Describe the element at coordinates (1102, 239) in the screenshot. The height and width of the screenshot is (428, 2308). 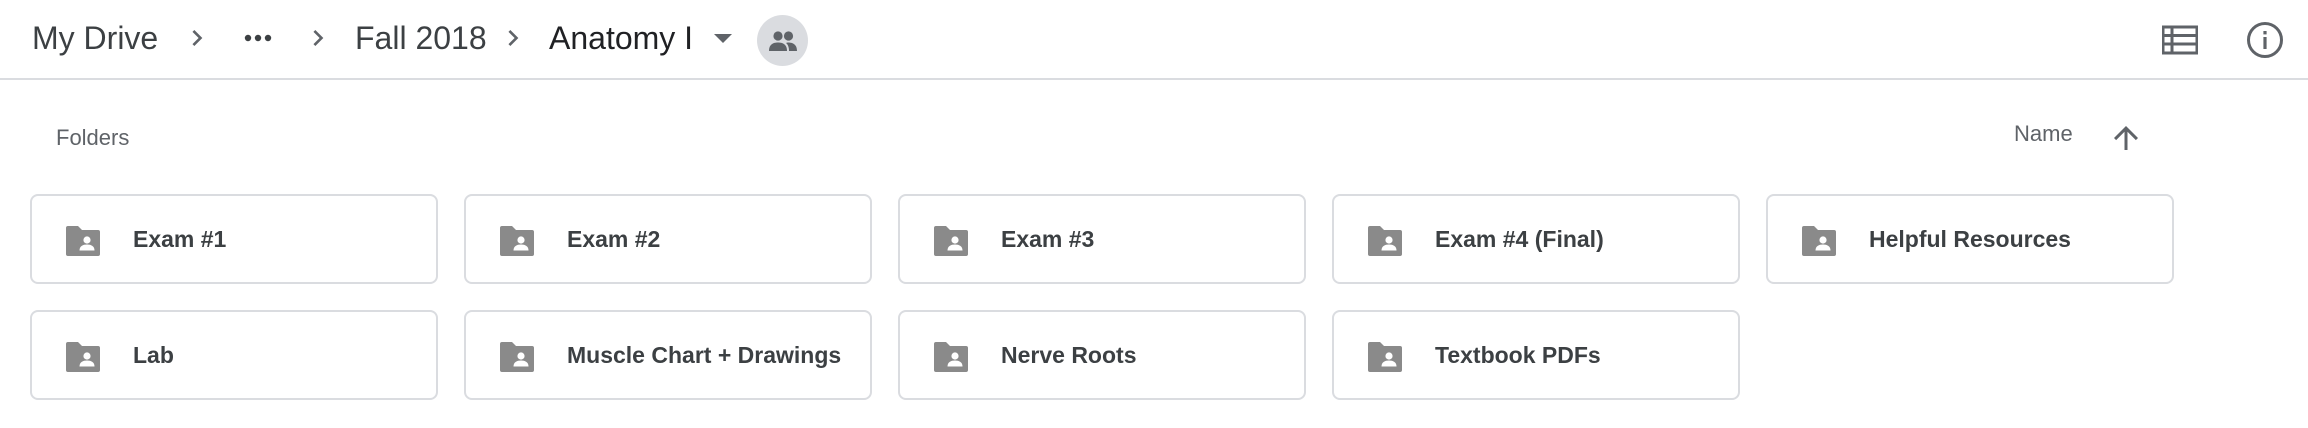
I see `folder-card: Exam #3` at that location.